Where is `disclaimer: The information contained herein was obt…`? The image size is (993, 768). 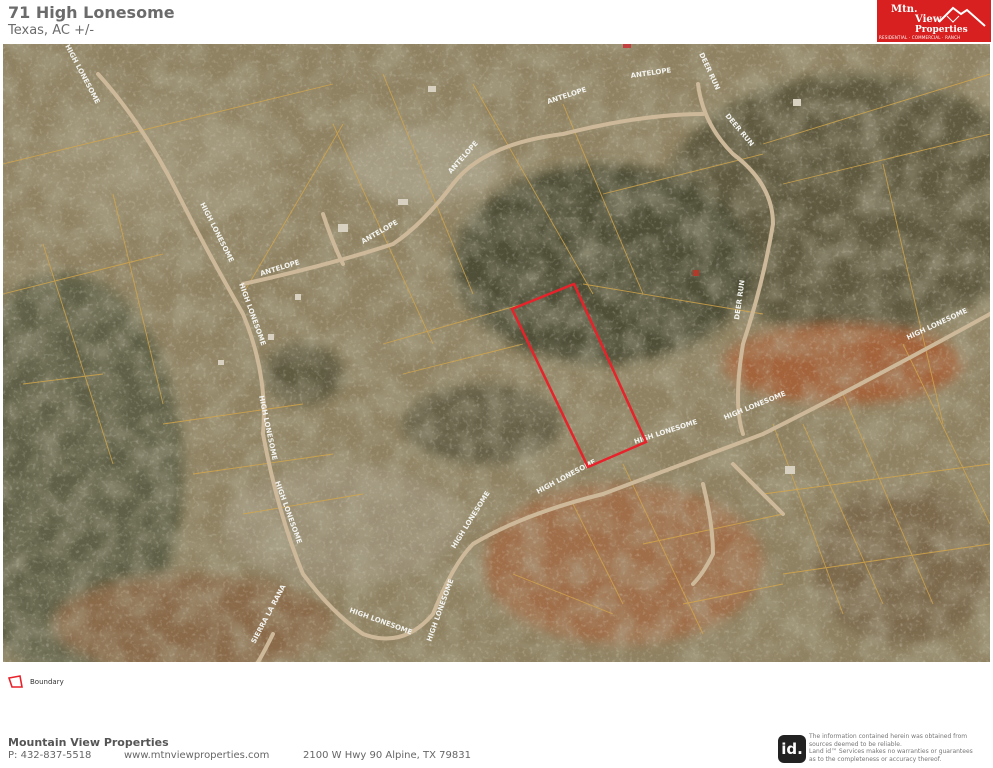
disclaimer: The information contained herein was obt… is located at coordinates (900, 748).